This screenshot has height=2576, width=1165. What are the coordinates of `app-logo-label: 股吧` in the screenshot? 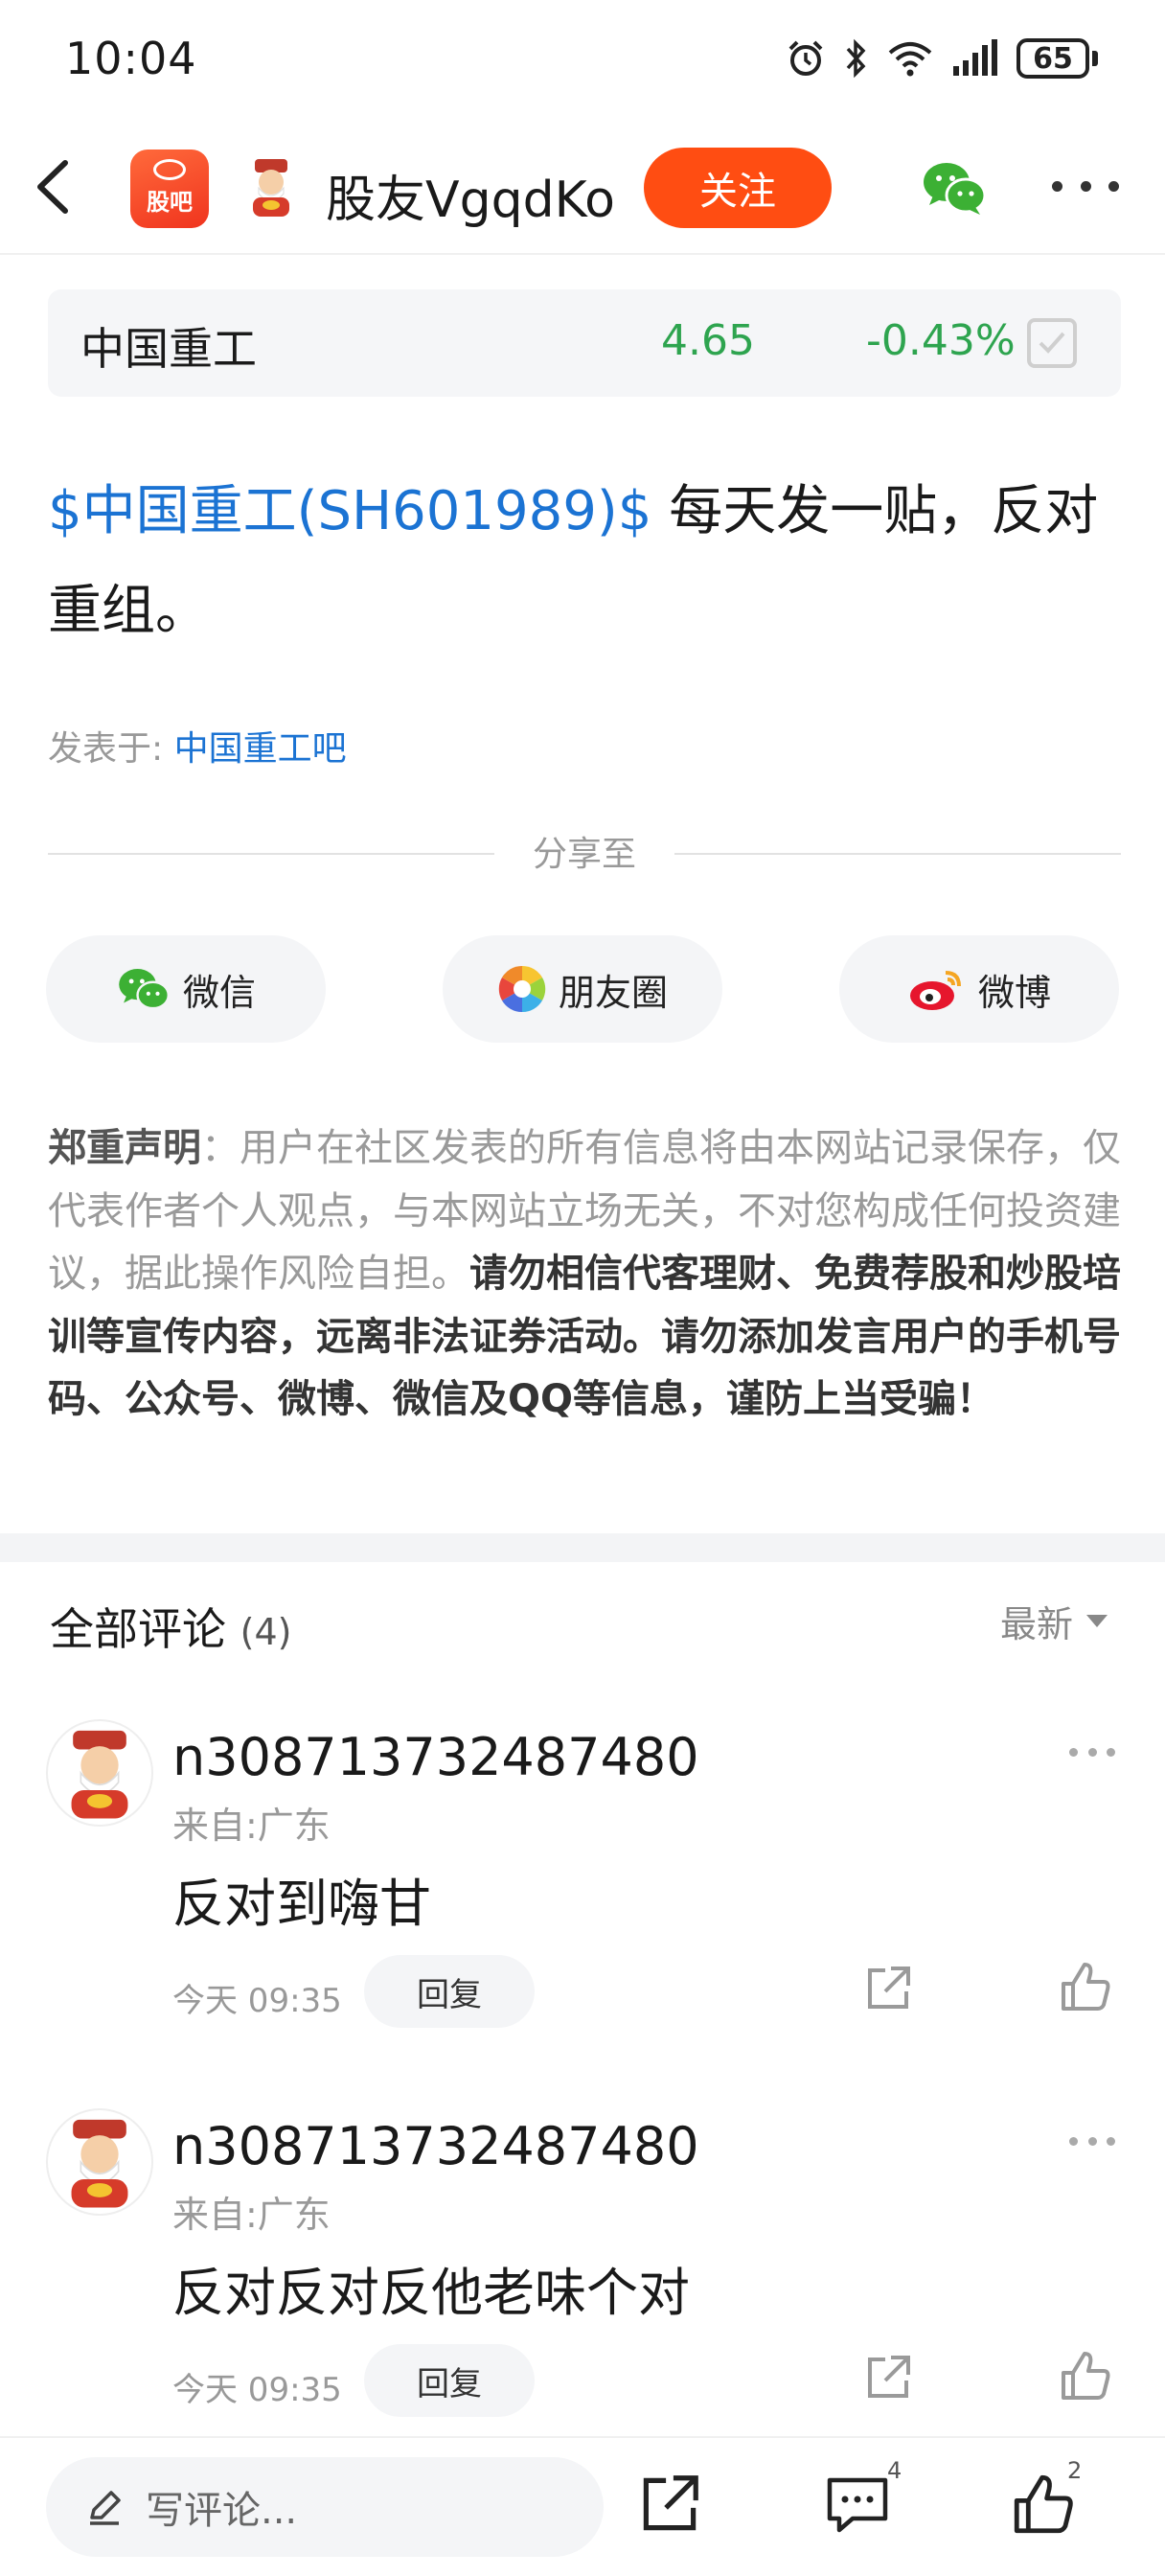 It's located at (170, 202).